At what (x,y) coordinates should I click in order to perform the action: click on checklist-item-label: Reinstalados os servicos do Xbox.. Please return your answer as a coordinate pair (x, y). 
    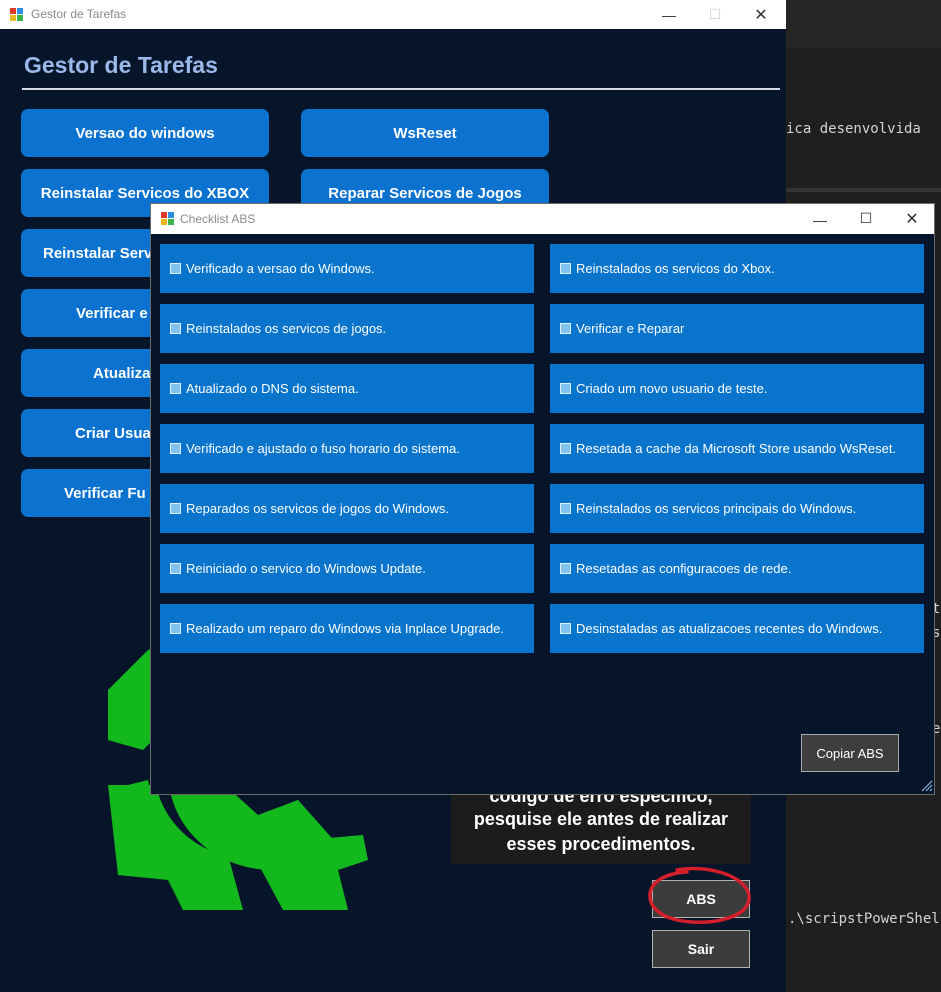
    Looking at the image, I should click on (675, 268).